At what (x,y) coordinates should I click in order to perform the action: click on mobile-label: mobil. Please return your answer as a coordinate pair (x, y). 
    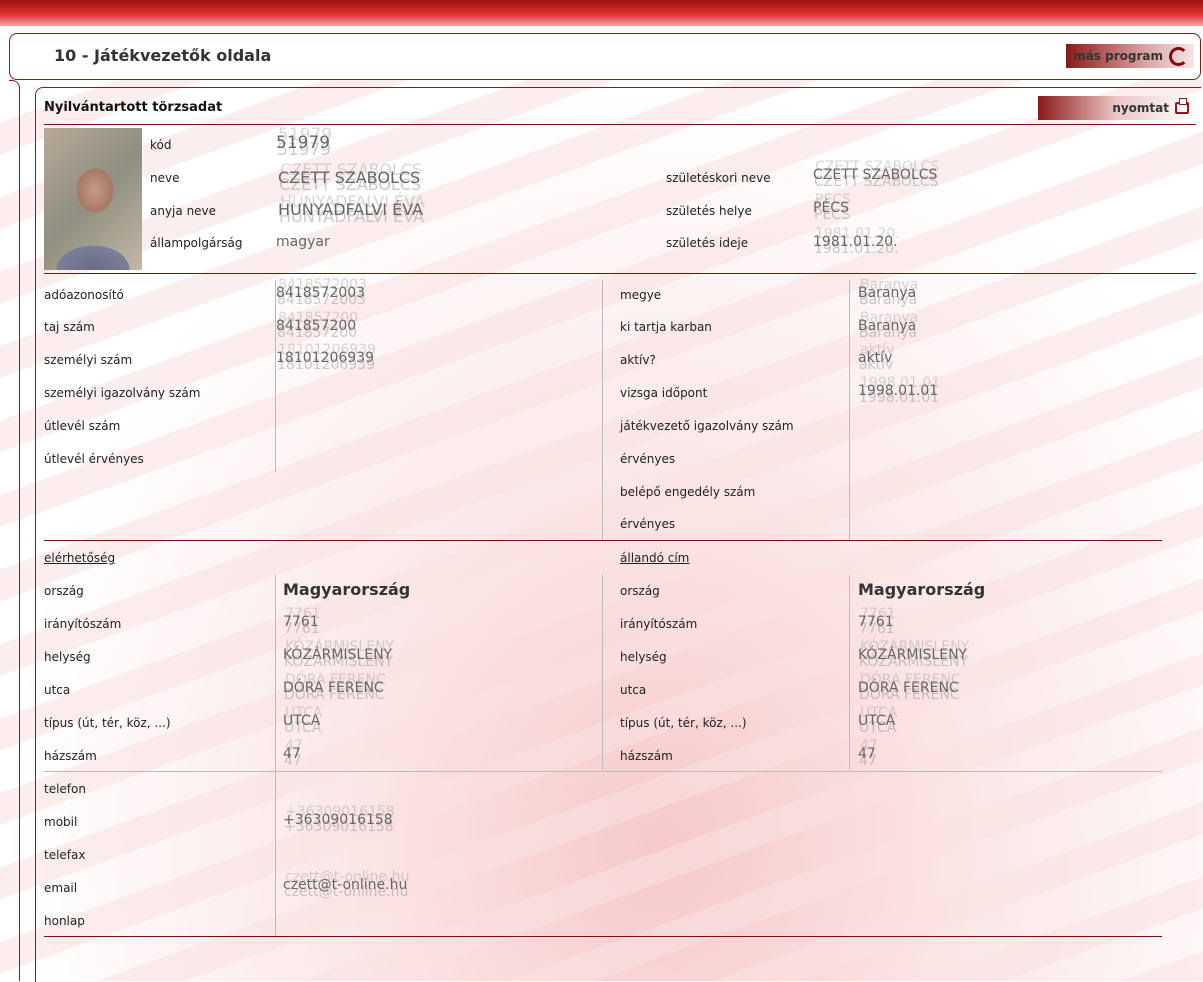
    Looking at the image, I should click on (61, 822).